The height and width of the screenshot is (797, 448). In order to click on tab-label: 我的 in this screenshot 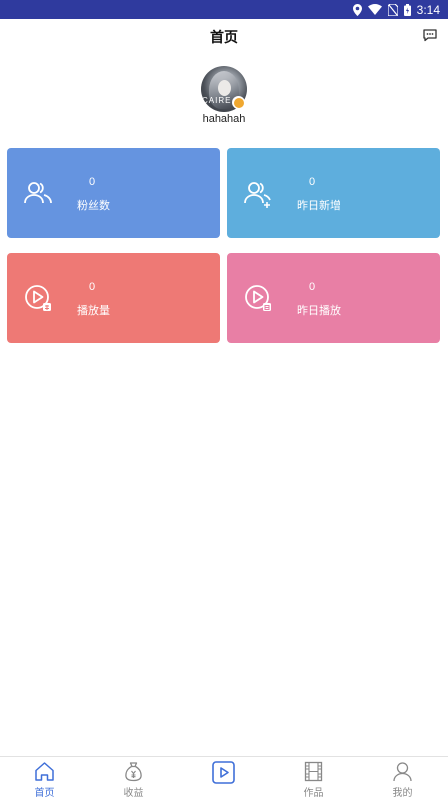, I will do `click(402, 792)`.